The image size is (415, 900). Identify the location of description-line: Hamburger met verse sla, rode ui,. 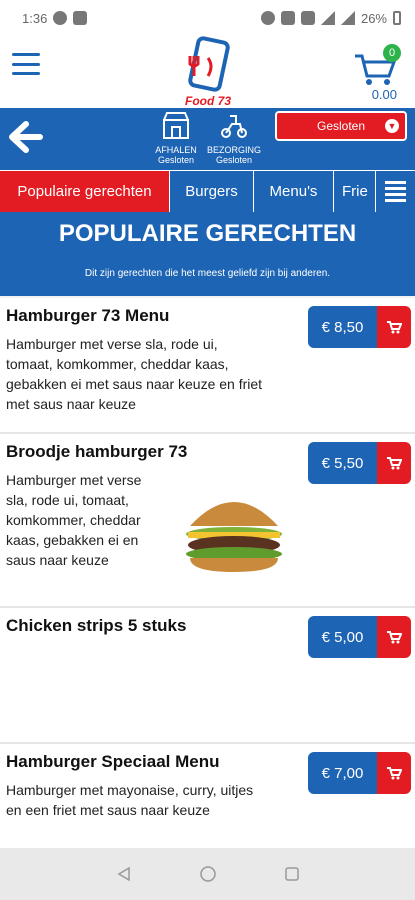
(112, 344).